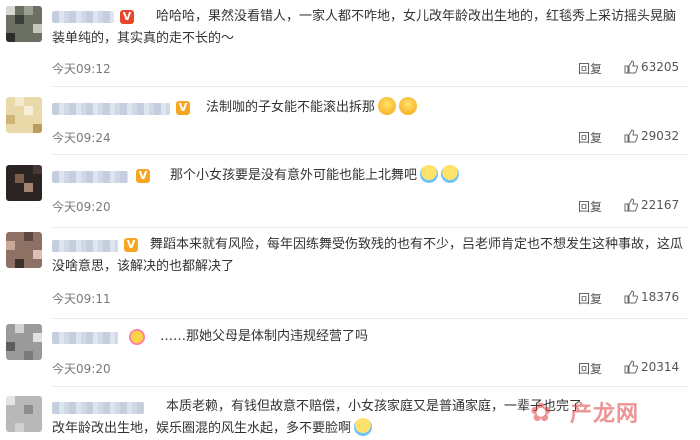  I want to click on like-count: 63205, so click(660, 67).